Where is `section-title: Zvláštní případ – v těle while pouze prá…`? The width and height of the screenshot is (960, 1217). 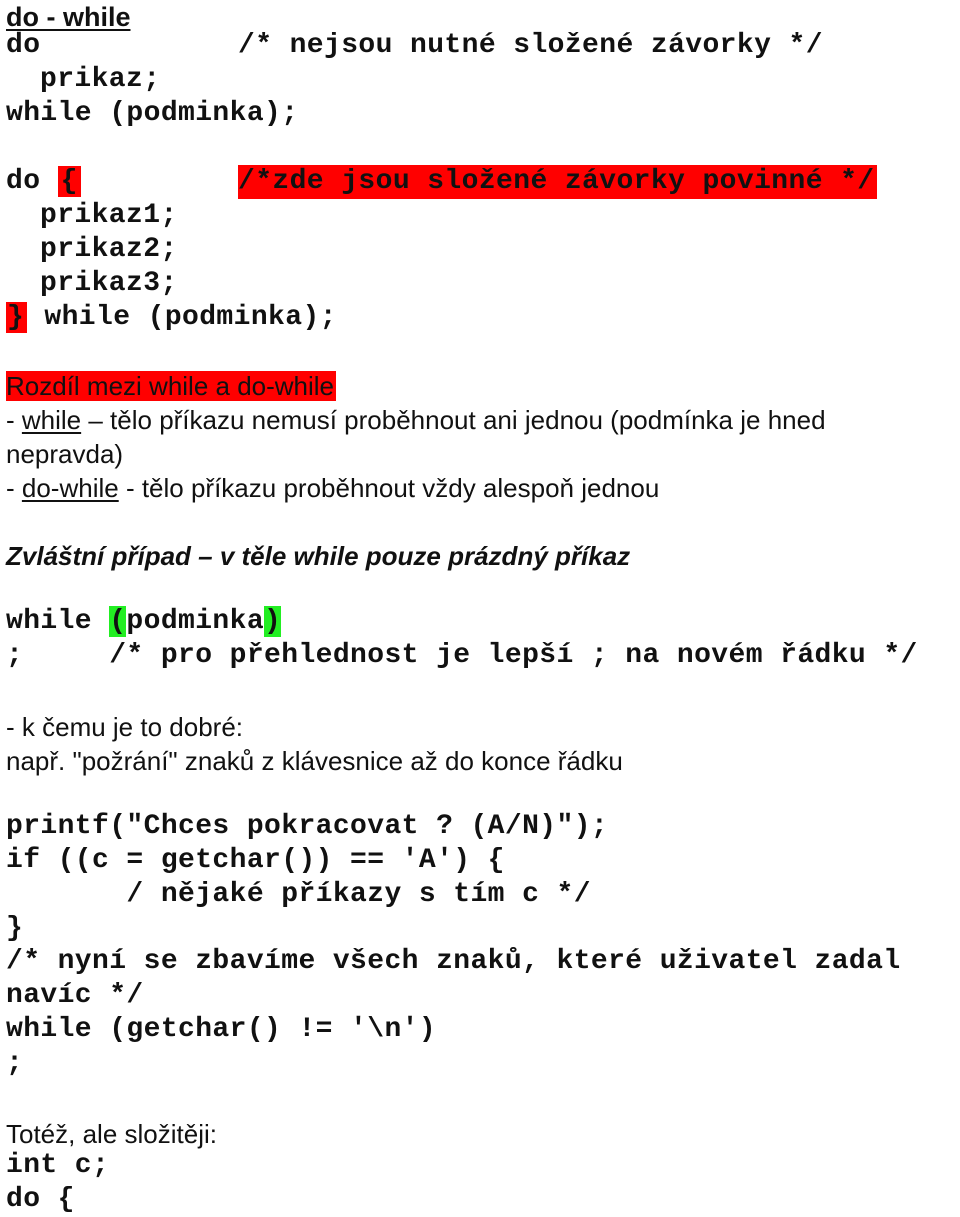
section-title: Zvláštní případ – v těle while pouze prá… is located at coordinates (318, 556).